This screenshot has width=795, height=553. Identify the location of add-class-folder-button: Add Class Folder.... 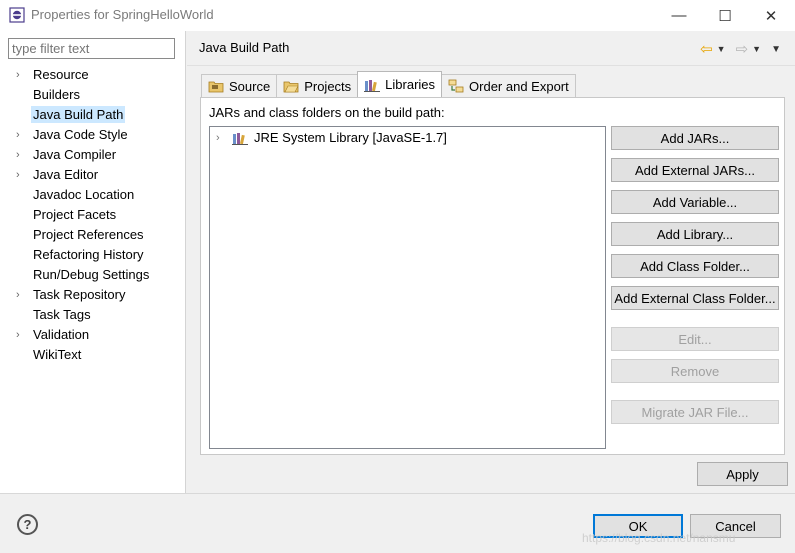
(695, 266).